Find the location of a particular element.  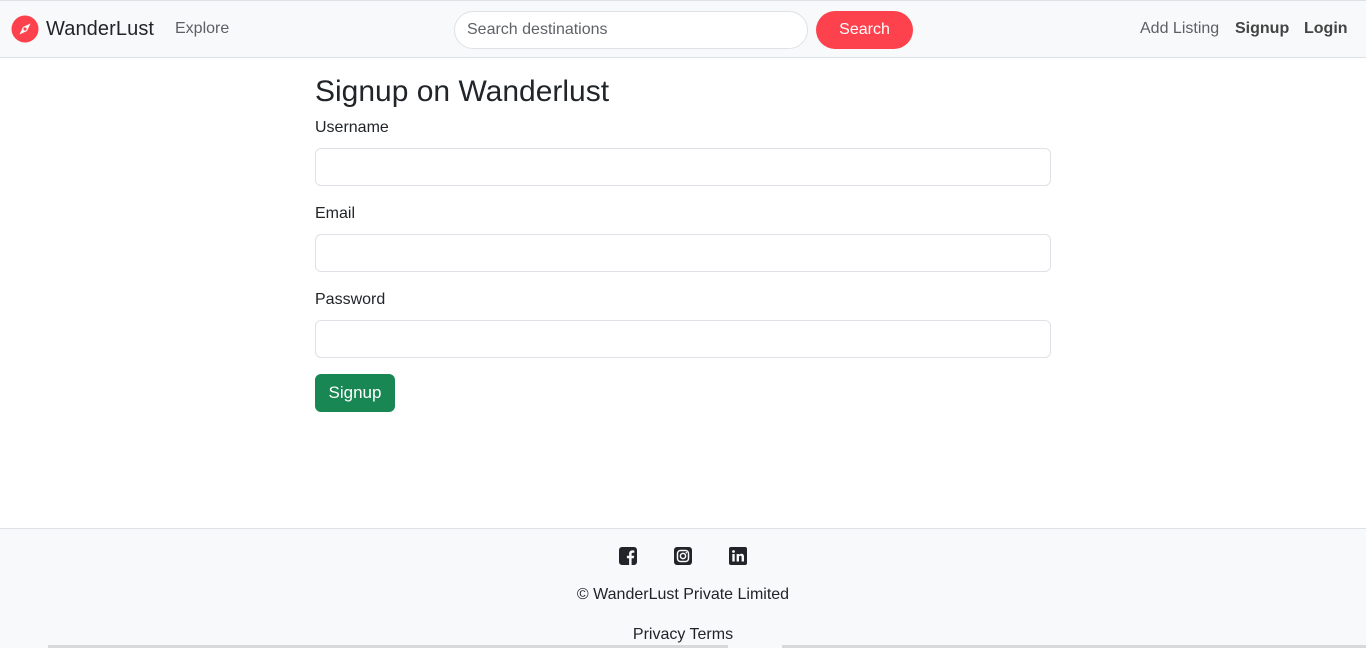

brand-name: WanderLust is located at coordinates (100, 28).